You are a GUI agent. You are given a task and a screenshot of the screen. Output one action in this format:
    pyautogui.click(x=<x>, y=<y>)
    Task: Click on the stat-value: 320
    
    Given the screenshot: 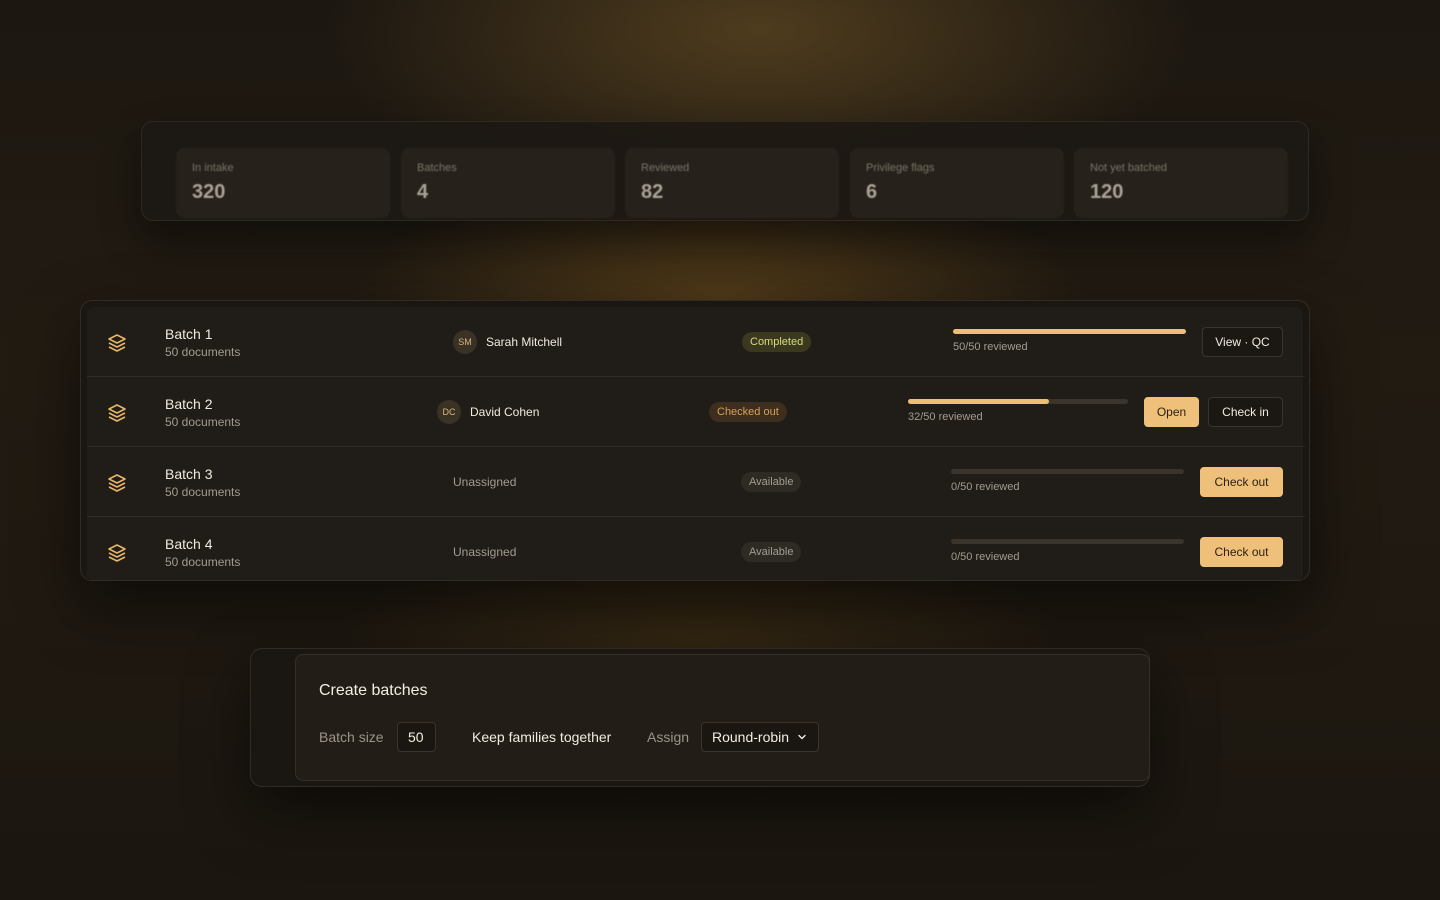 What is the action you would take?
    pyautogui.click(x=209, y=192)
    